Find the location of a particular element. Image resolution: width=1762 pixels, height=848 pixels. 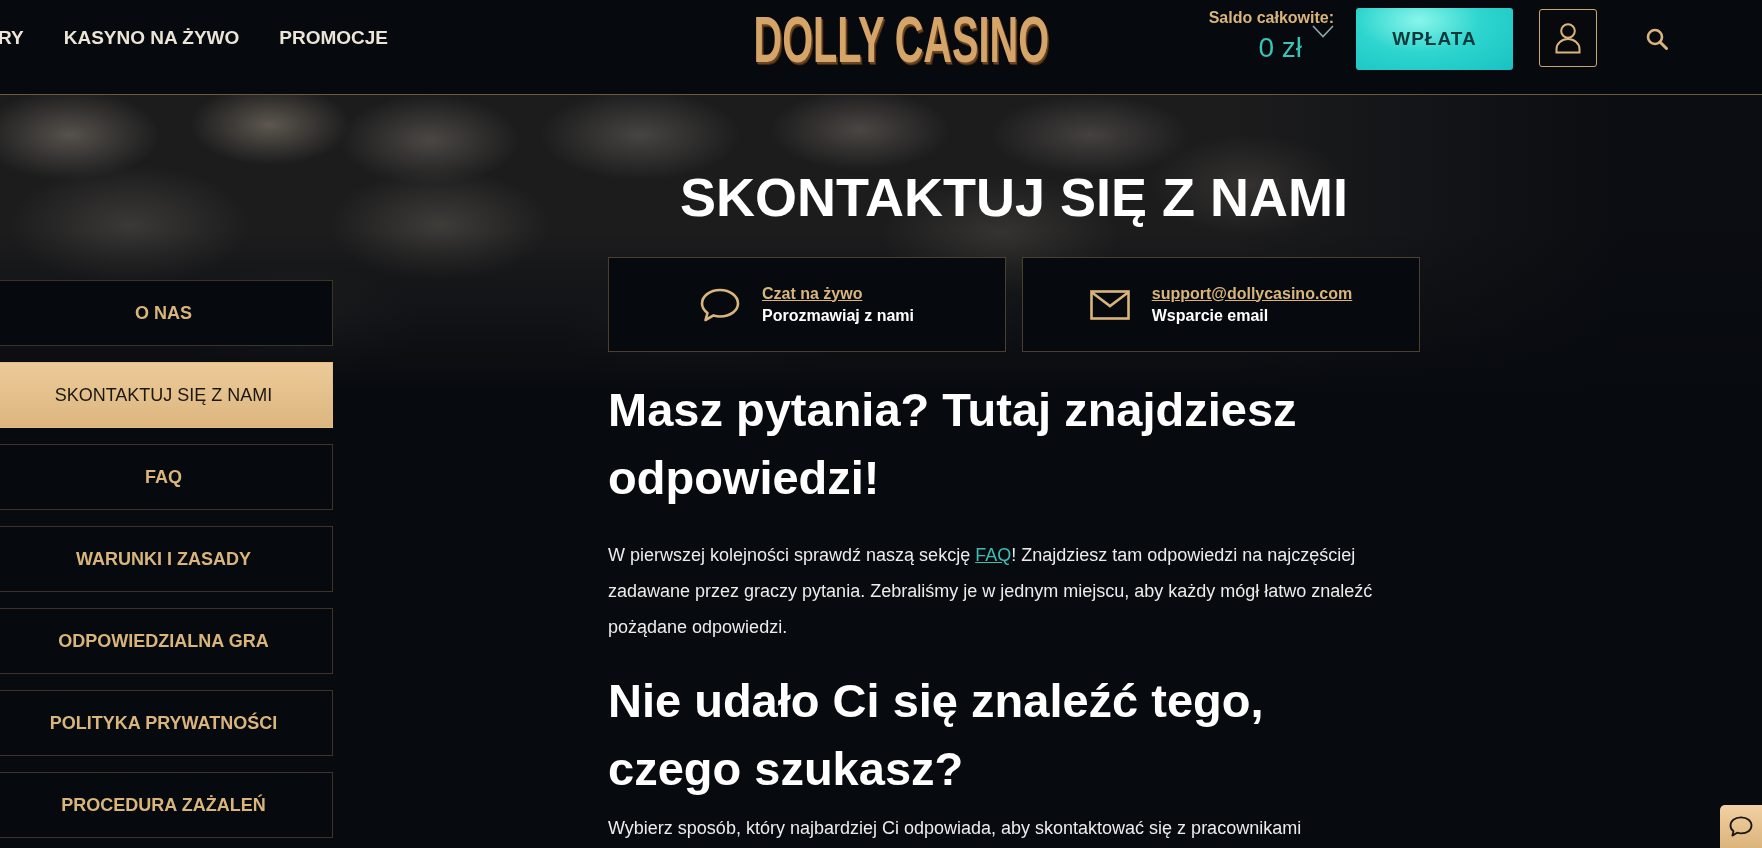

contact-link: Czat na żywo is located at coordinates (837, 293).